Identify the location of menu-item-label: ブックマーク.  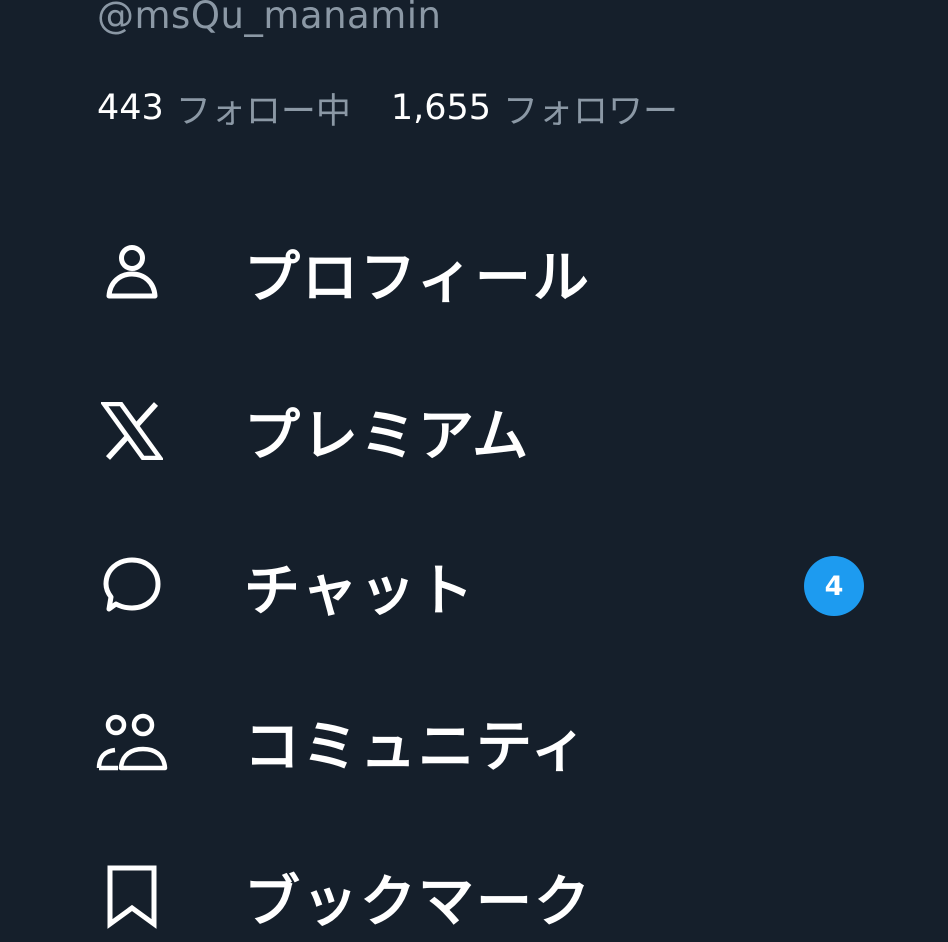
(418, 902).